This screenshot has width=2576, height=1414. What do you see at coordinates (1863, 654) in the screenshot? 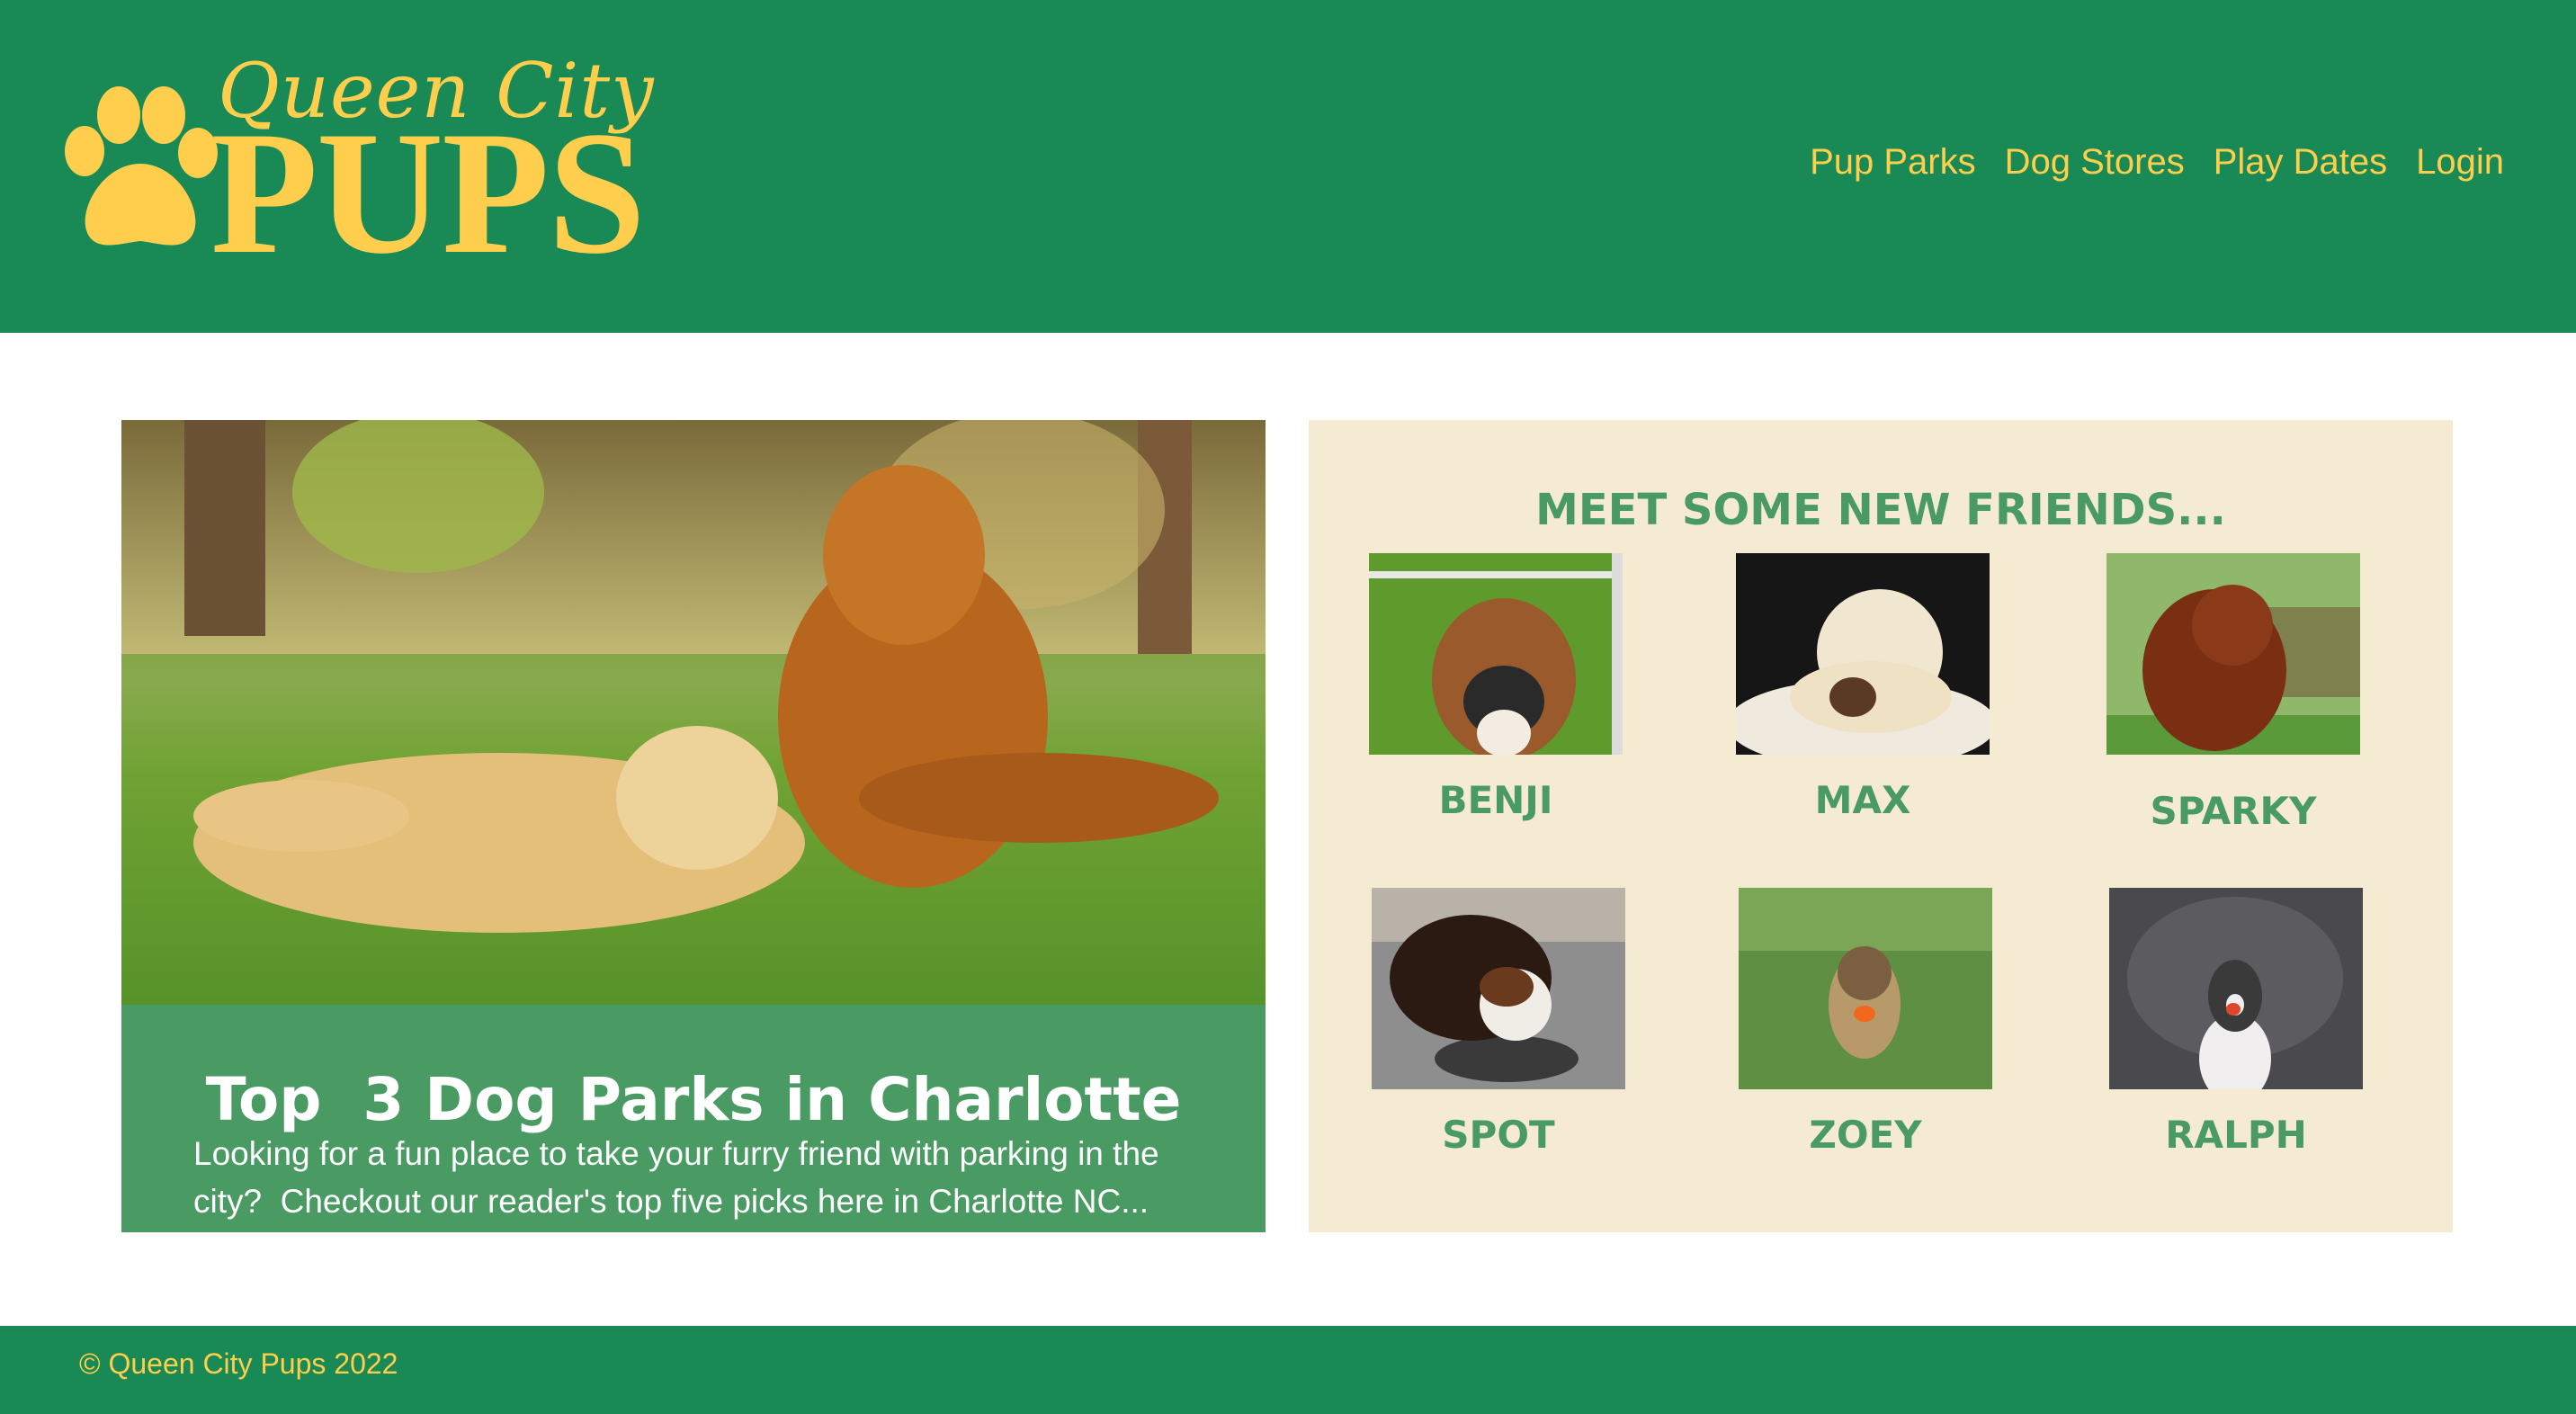
I see `friend-photo-max` at bounding box center [1863, 654].